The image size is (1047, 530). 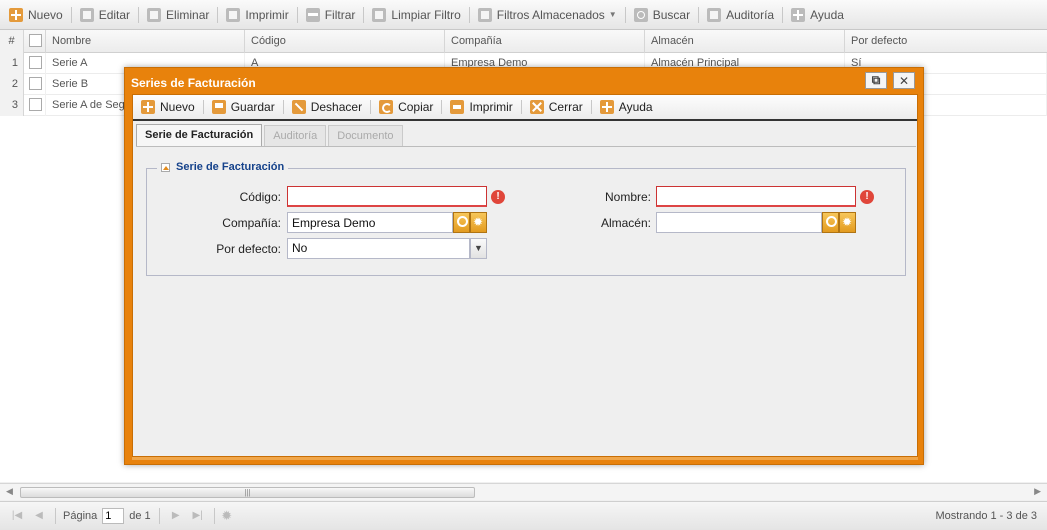 I want to click on new-button: Nuevo, so click(x=36, y=15).